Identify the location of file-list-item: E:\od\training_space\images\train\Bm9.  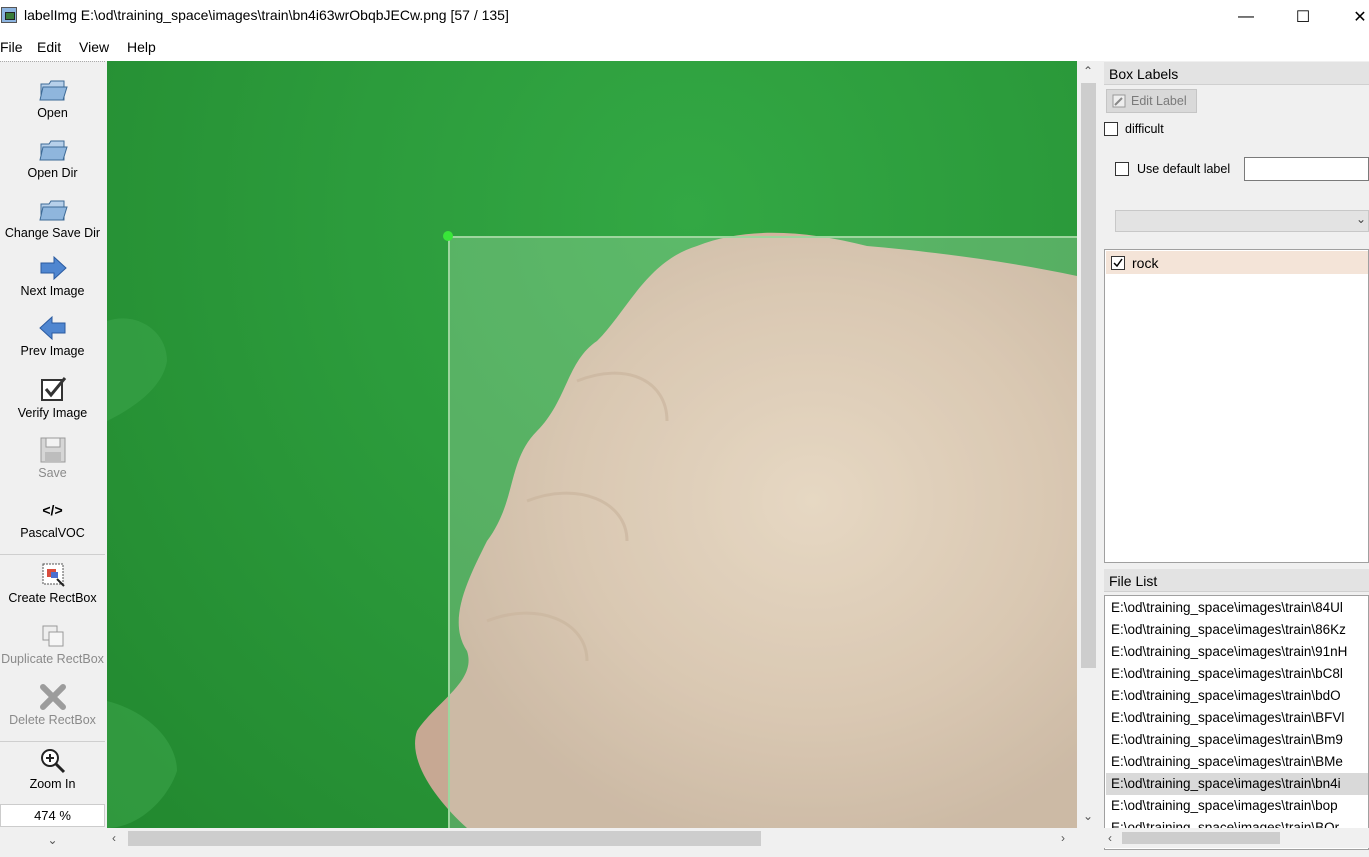
(1237, 740).